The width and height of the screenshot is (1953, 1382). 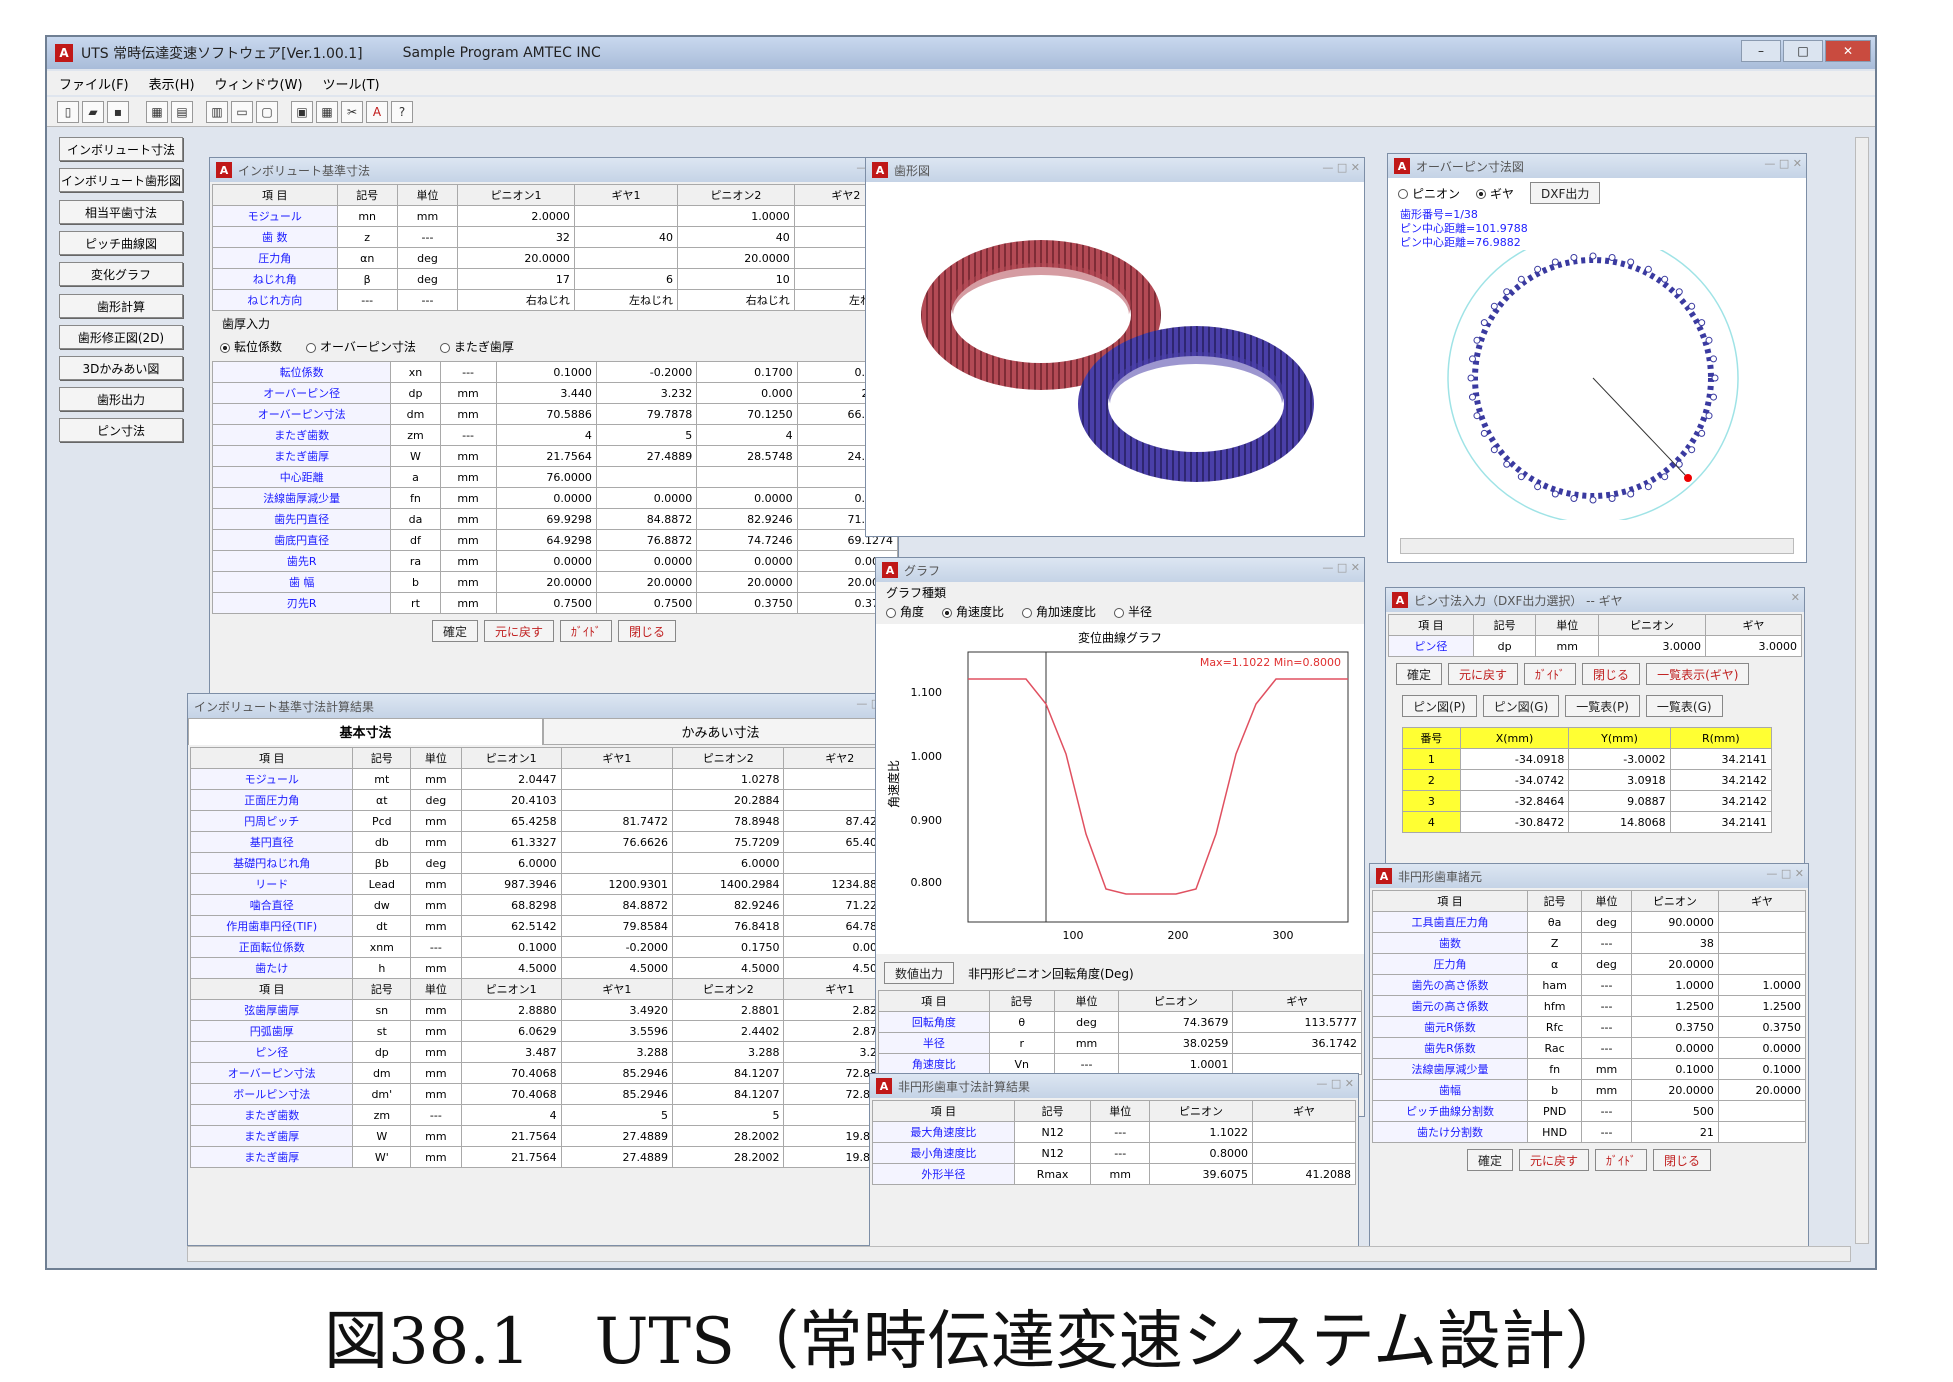 What do you see at coordinates (251, 346) in the screenshot?
I see `radio-shift-coef: 転位係数` at bounding box center [251, 346].